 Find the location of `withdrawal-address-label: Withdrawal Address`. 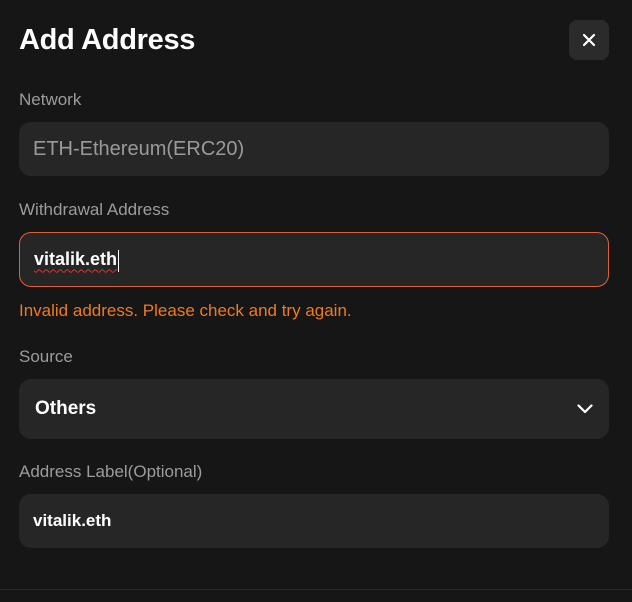

withdrawal-address-label: Withdrawal Address is located at coordinates (94, 209).